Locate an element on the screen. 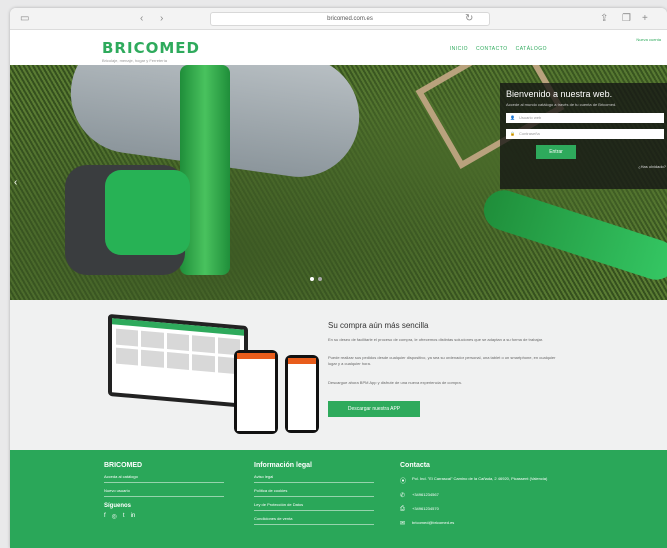  contact-phone: +34961234567 is located at coordinates (425, 494).